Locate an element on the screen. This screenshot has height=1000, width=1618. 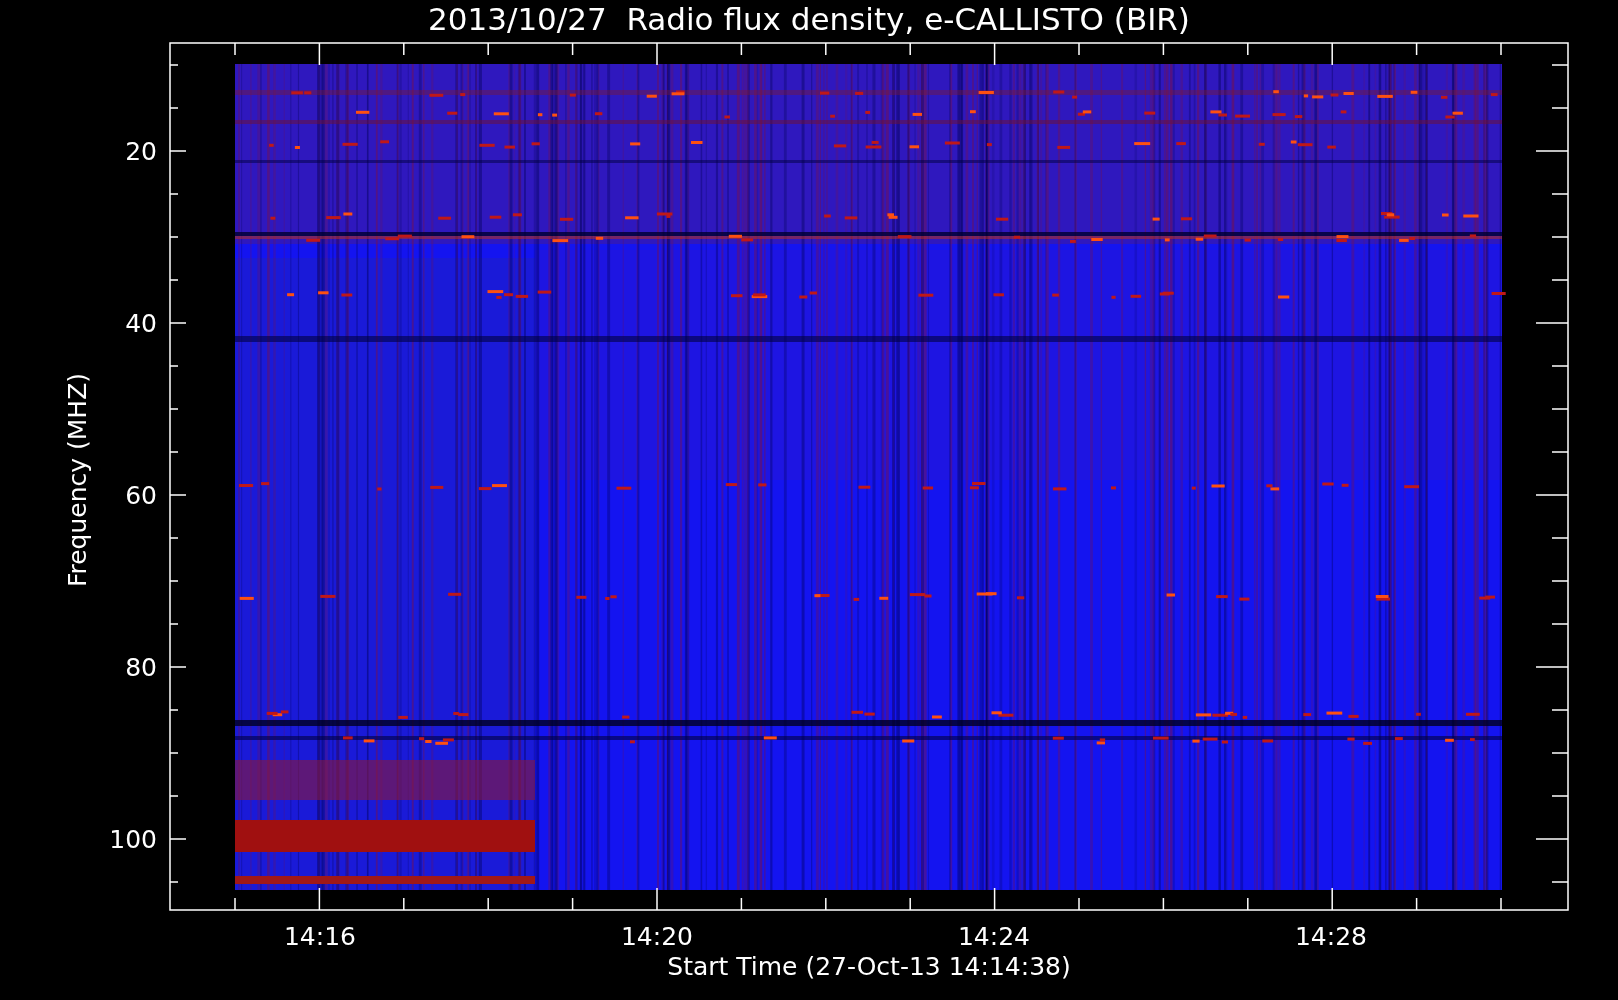
x-tick-label: 14:20 is located at coordinates (657, 936).